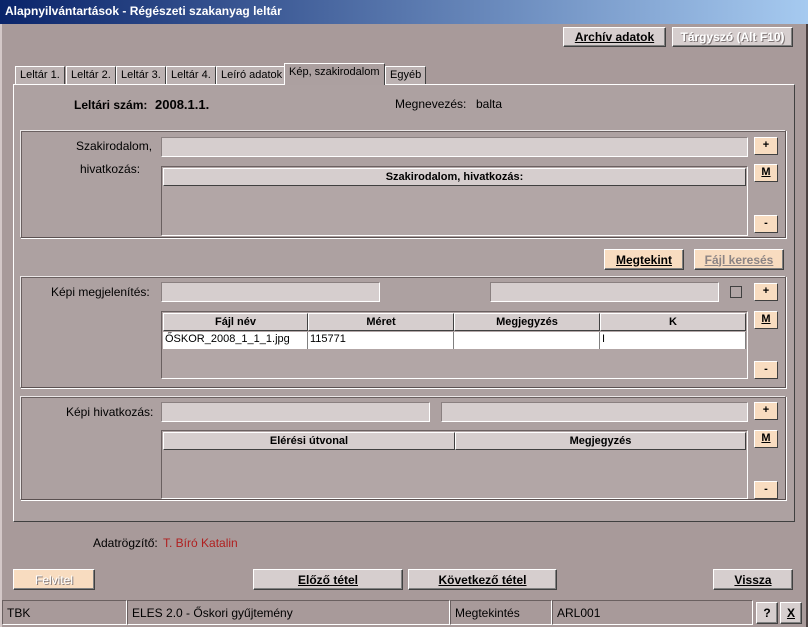 The height and width of the screenshot is (627, 808). I want to click on column-size: Méret, so click(381, 322).